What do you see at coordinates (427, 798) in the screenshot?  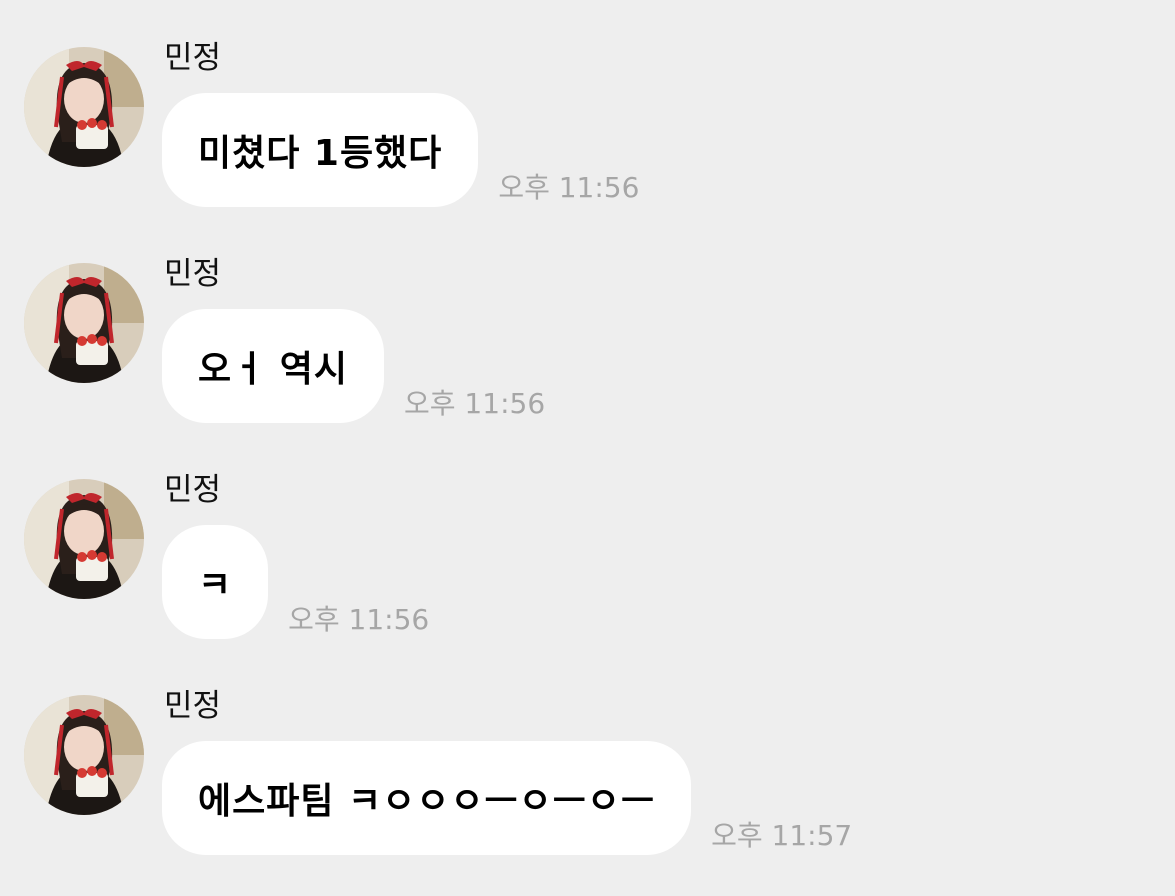 I see `message-bubble: 에스파팀 ㅋㅇㅇㅇㅡㅇㅡㅇㅡ` at bounding box center [427, 798].